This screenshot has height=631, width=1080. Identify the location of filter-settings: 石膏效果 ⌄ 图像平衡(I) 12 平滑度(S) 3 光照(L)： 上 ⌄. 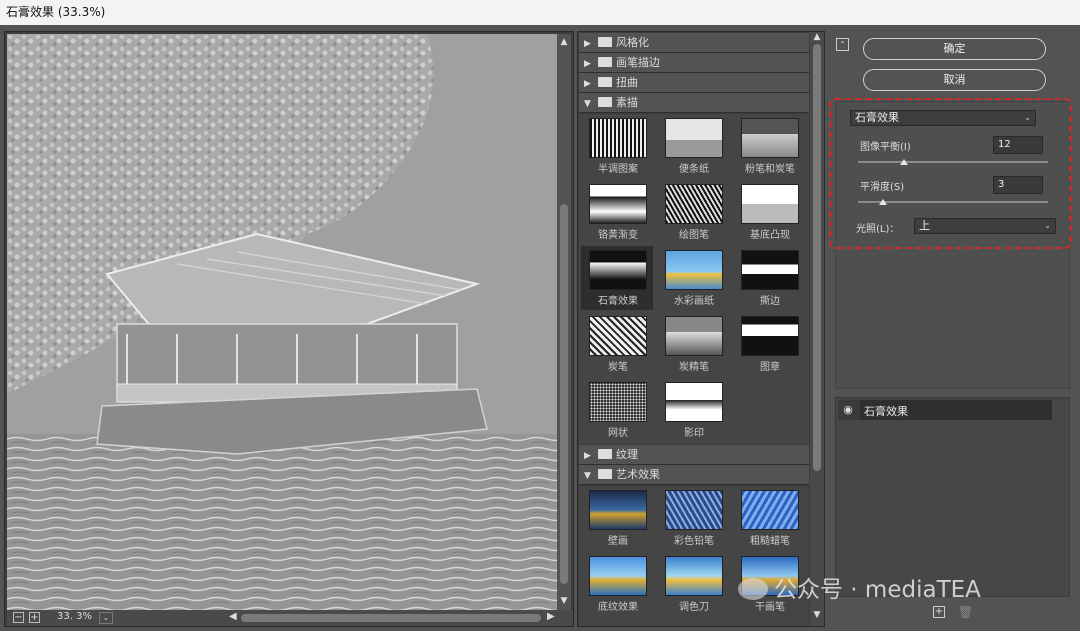
(952, 245).